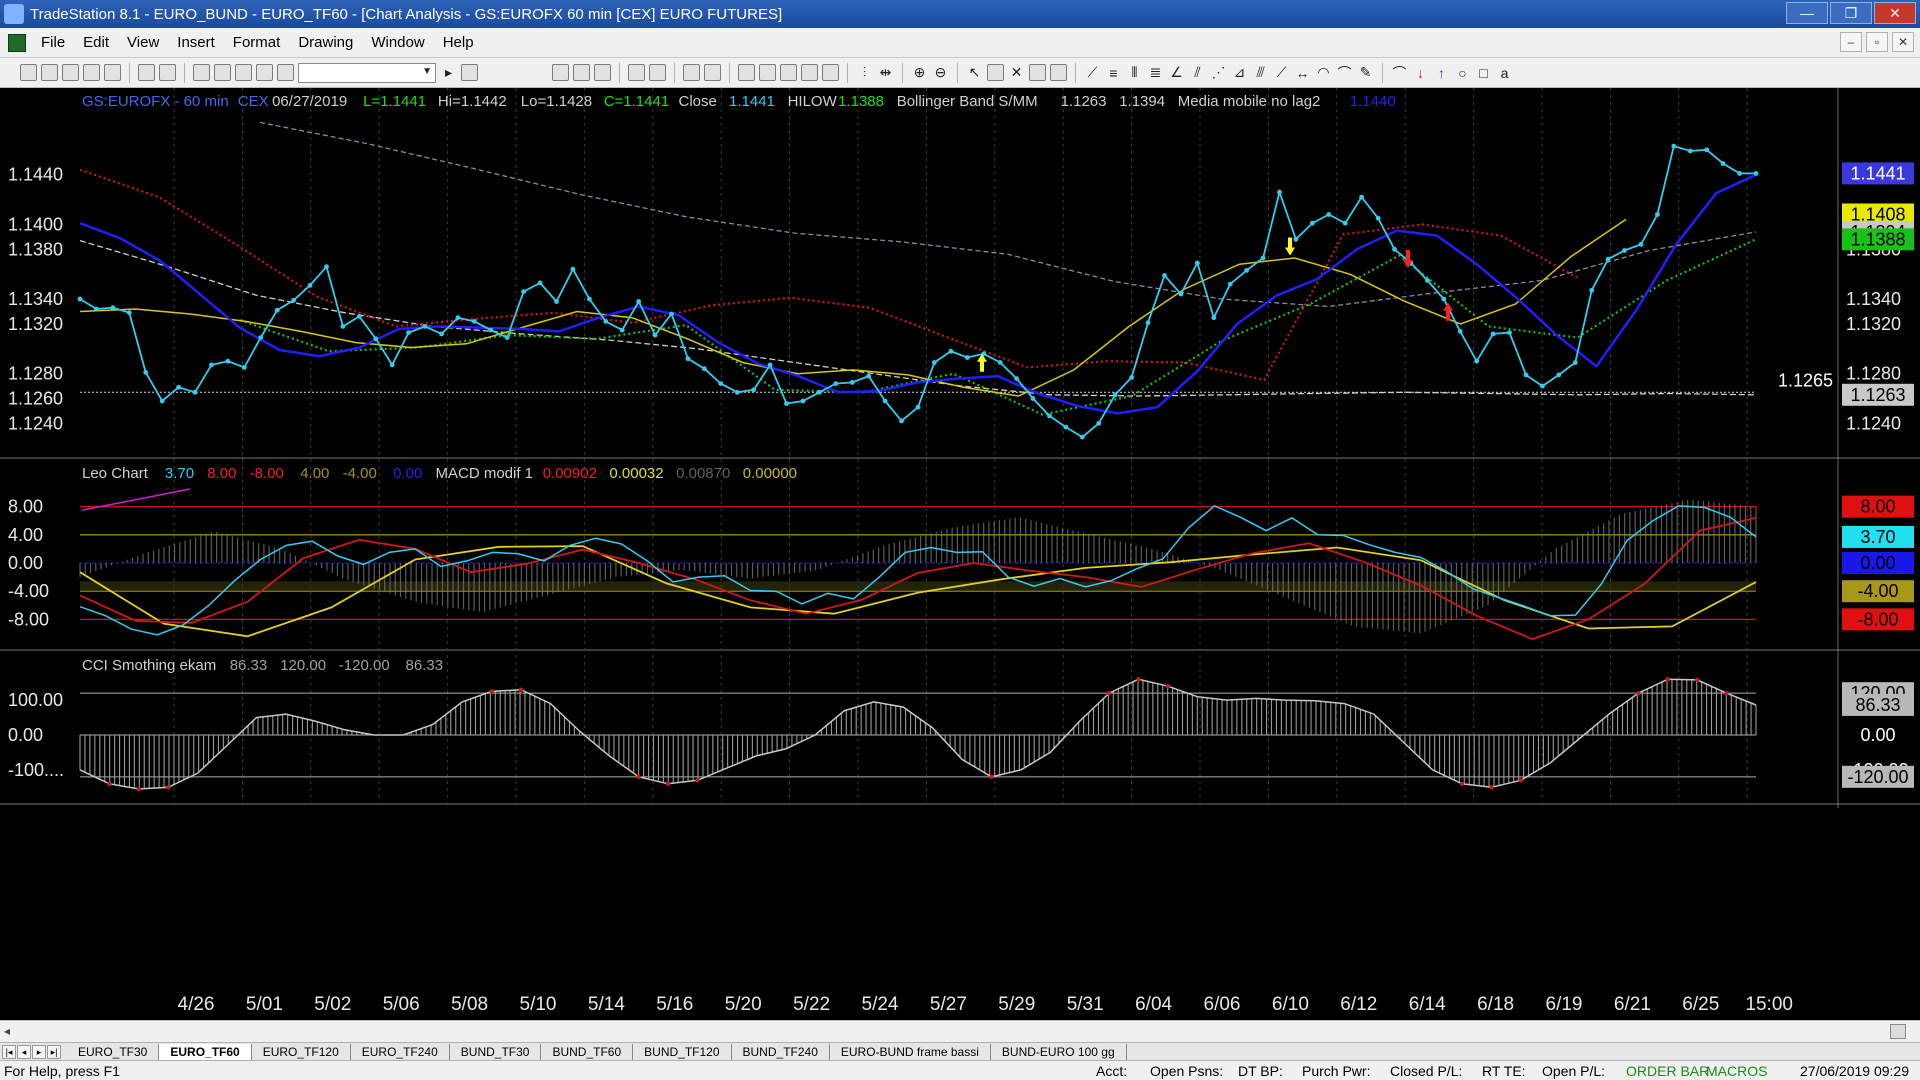 Image resolution: width=1920 pixels, height=1080 pixels. What do you see at coordinates (1239, 72) in the screenshot?
I see `gann-icon: ⊿` at bounding box center [1239, 72].